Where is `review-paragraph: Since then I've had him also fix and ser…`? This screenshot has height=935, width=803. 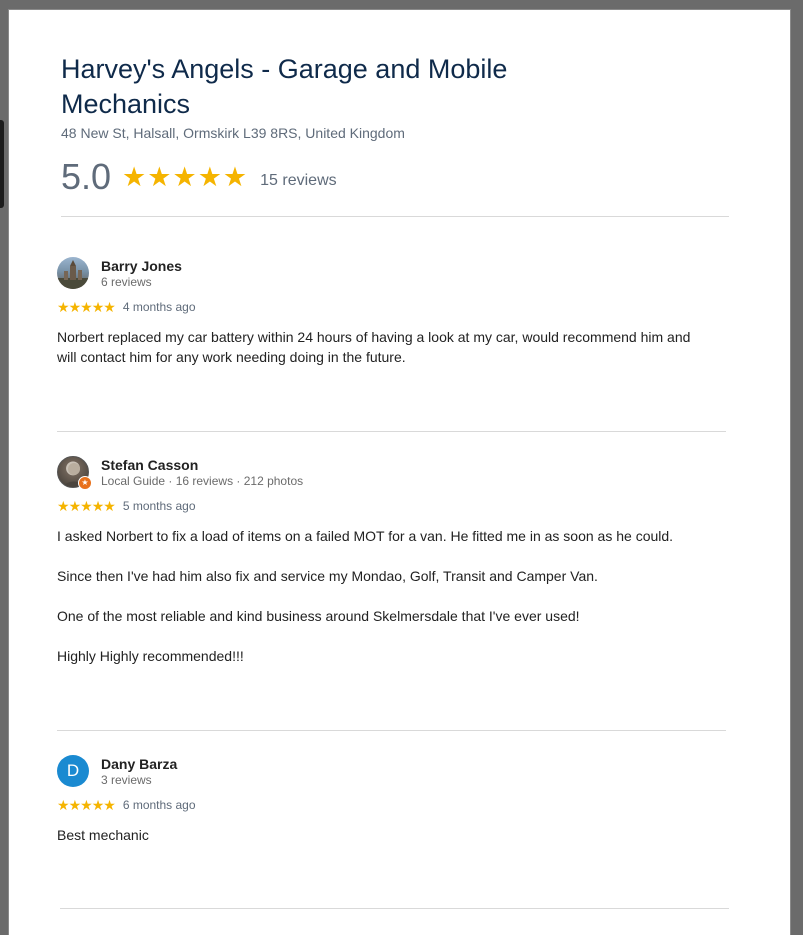 review-paragraph: Since then I've had him also fix and ser… is located at coordinates (327, 576).